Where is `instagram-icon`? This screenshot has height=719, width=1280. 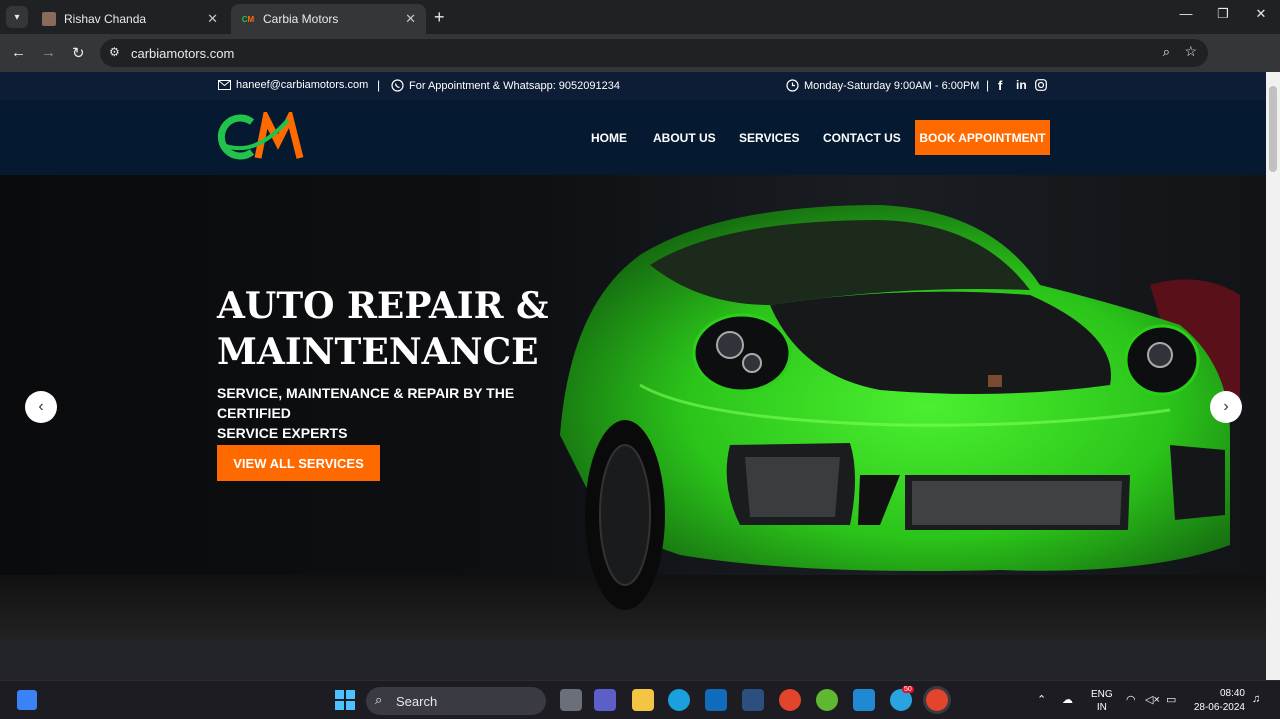
instagram-icon is located at coordinates (1043, 85).